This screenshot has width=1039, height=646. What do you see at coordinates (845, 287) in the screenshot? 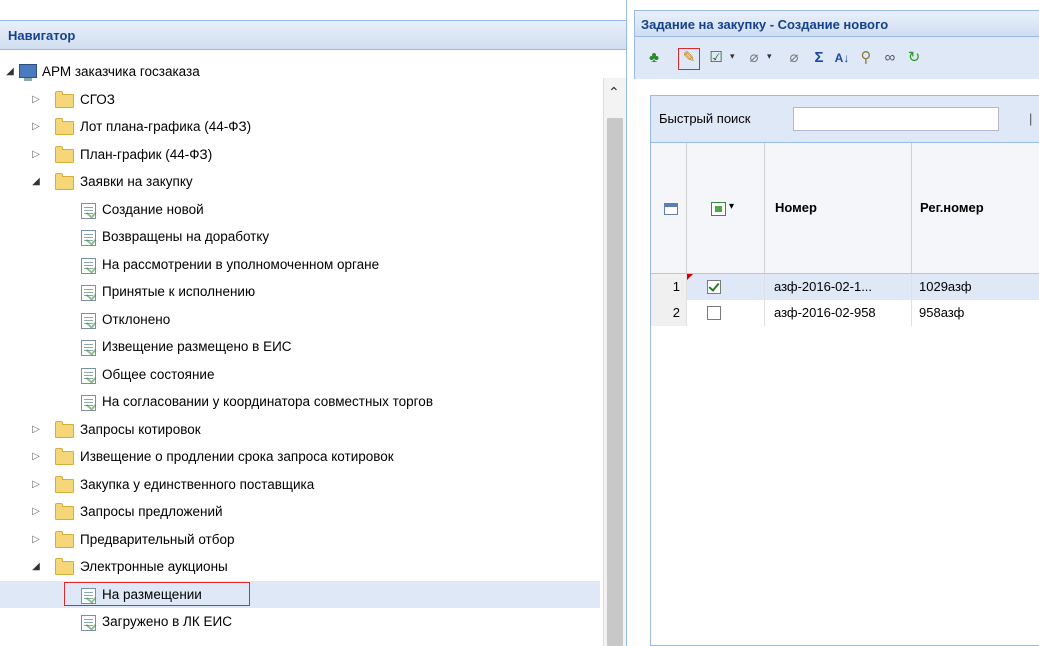
I see `table-row: 1 азф-2016-02-1... 1029азф` at bounding box center [845, 287].